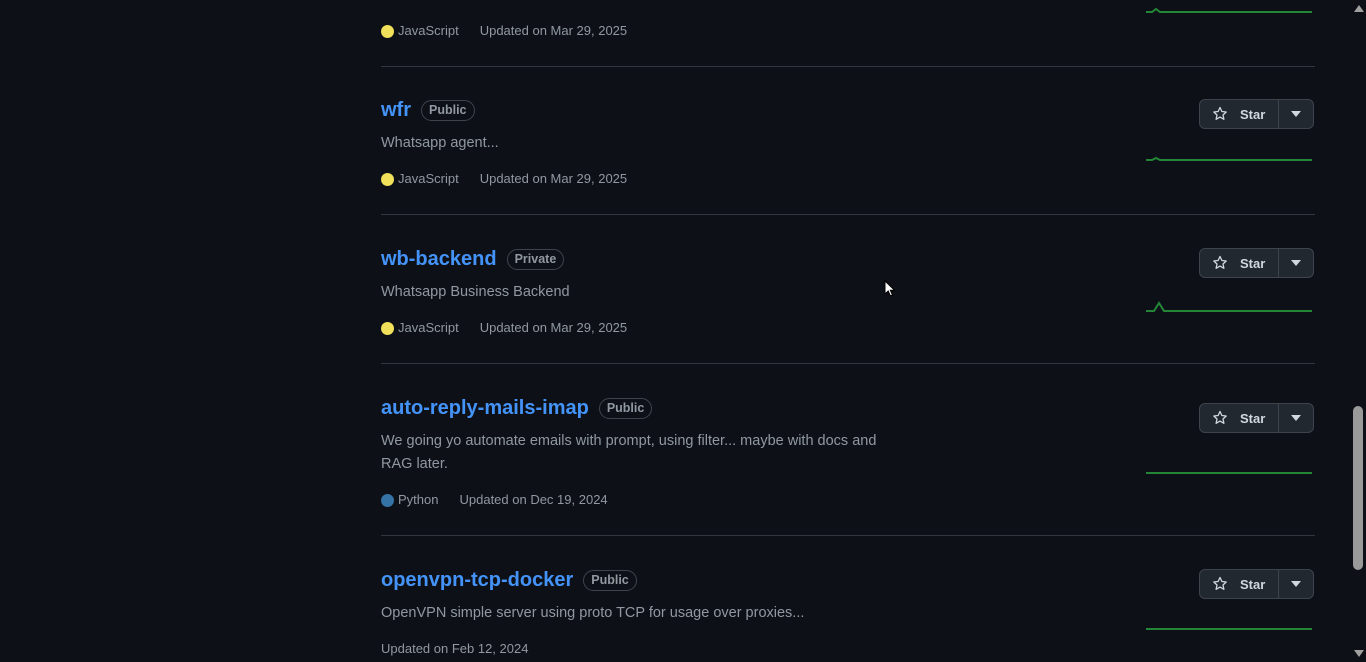 Image resolution: width=1366 pixels, height=662 pixels. I want to click on updated-date: Updated on Feb 12, 2024, so click(455, 648).